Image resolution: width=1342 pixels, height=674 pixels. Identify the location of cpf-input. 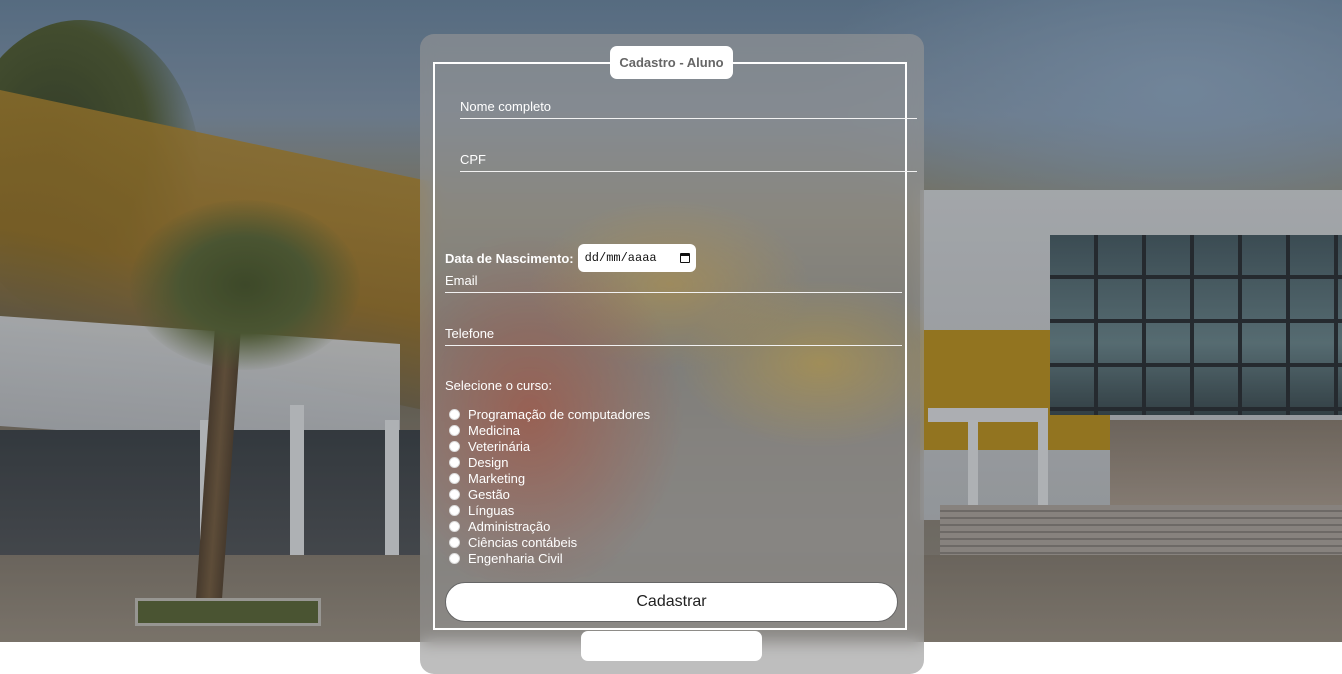
(688, 159).